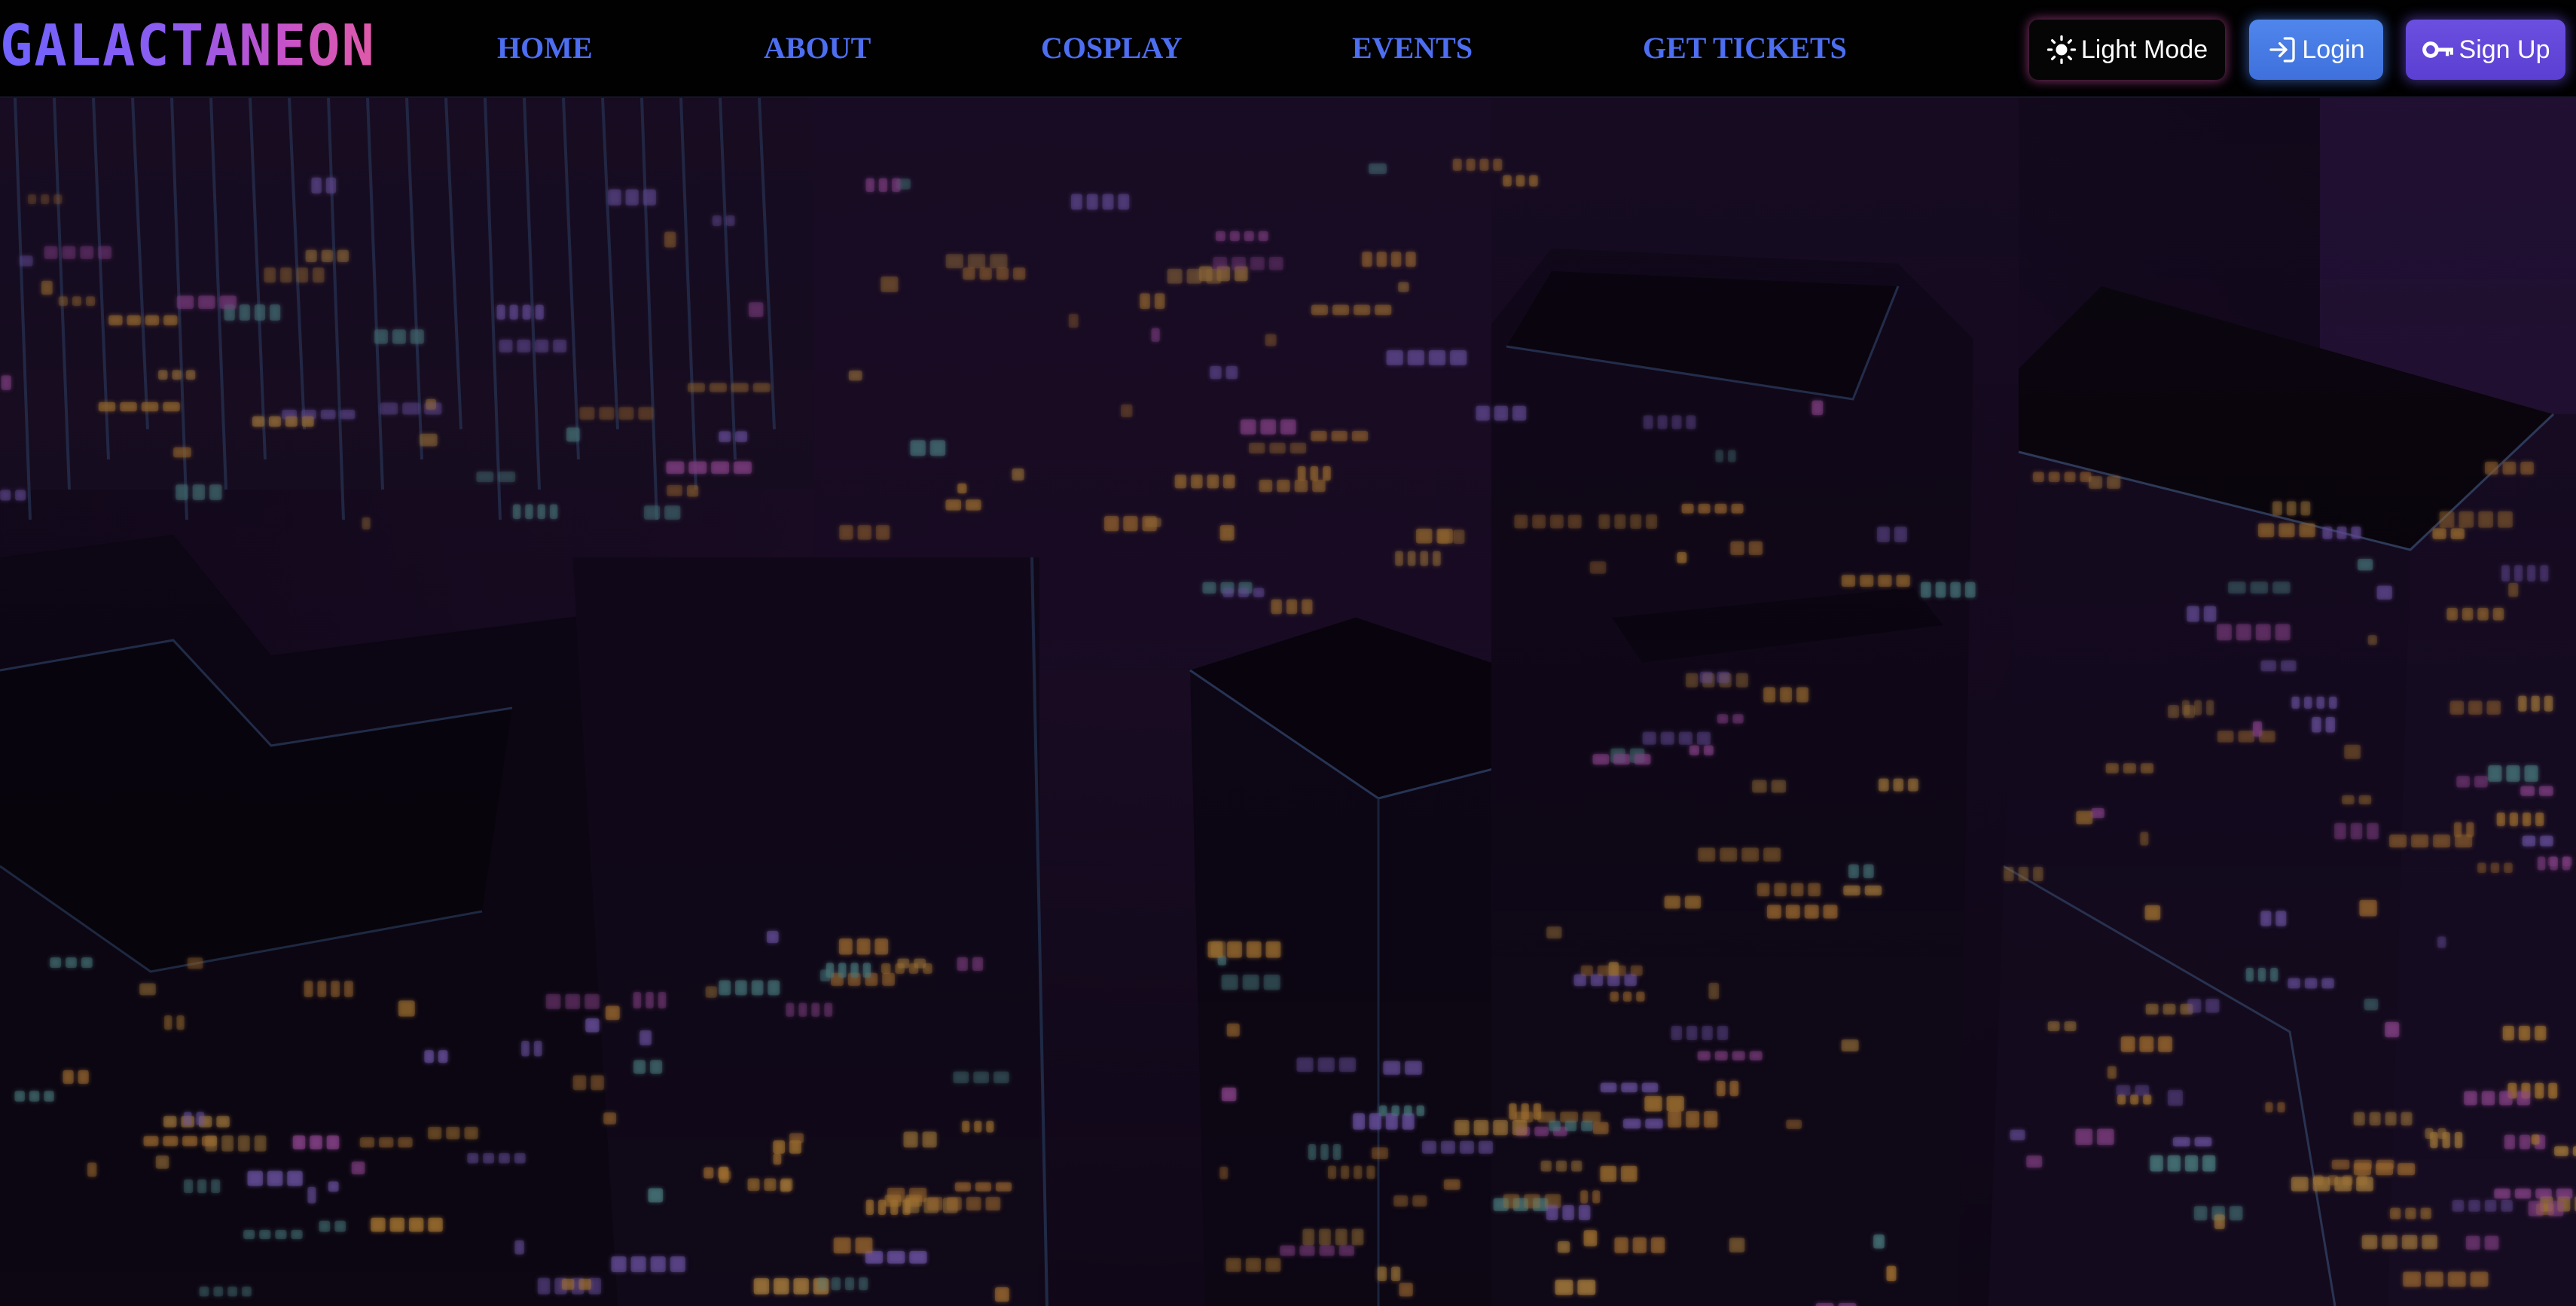  Describe the element at coordinates (2282, 50) in the screenshot. I see `login-arrow-icon` at that location.